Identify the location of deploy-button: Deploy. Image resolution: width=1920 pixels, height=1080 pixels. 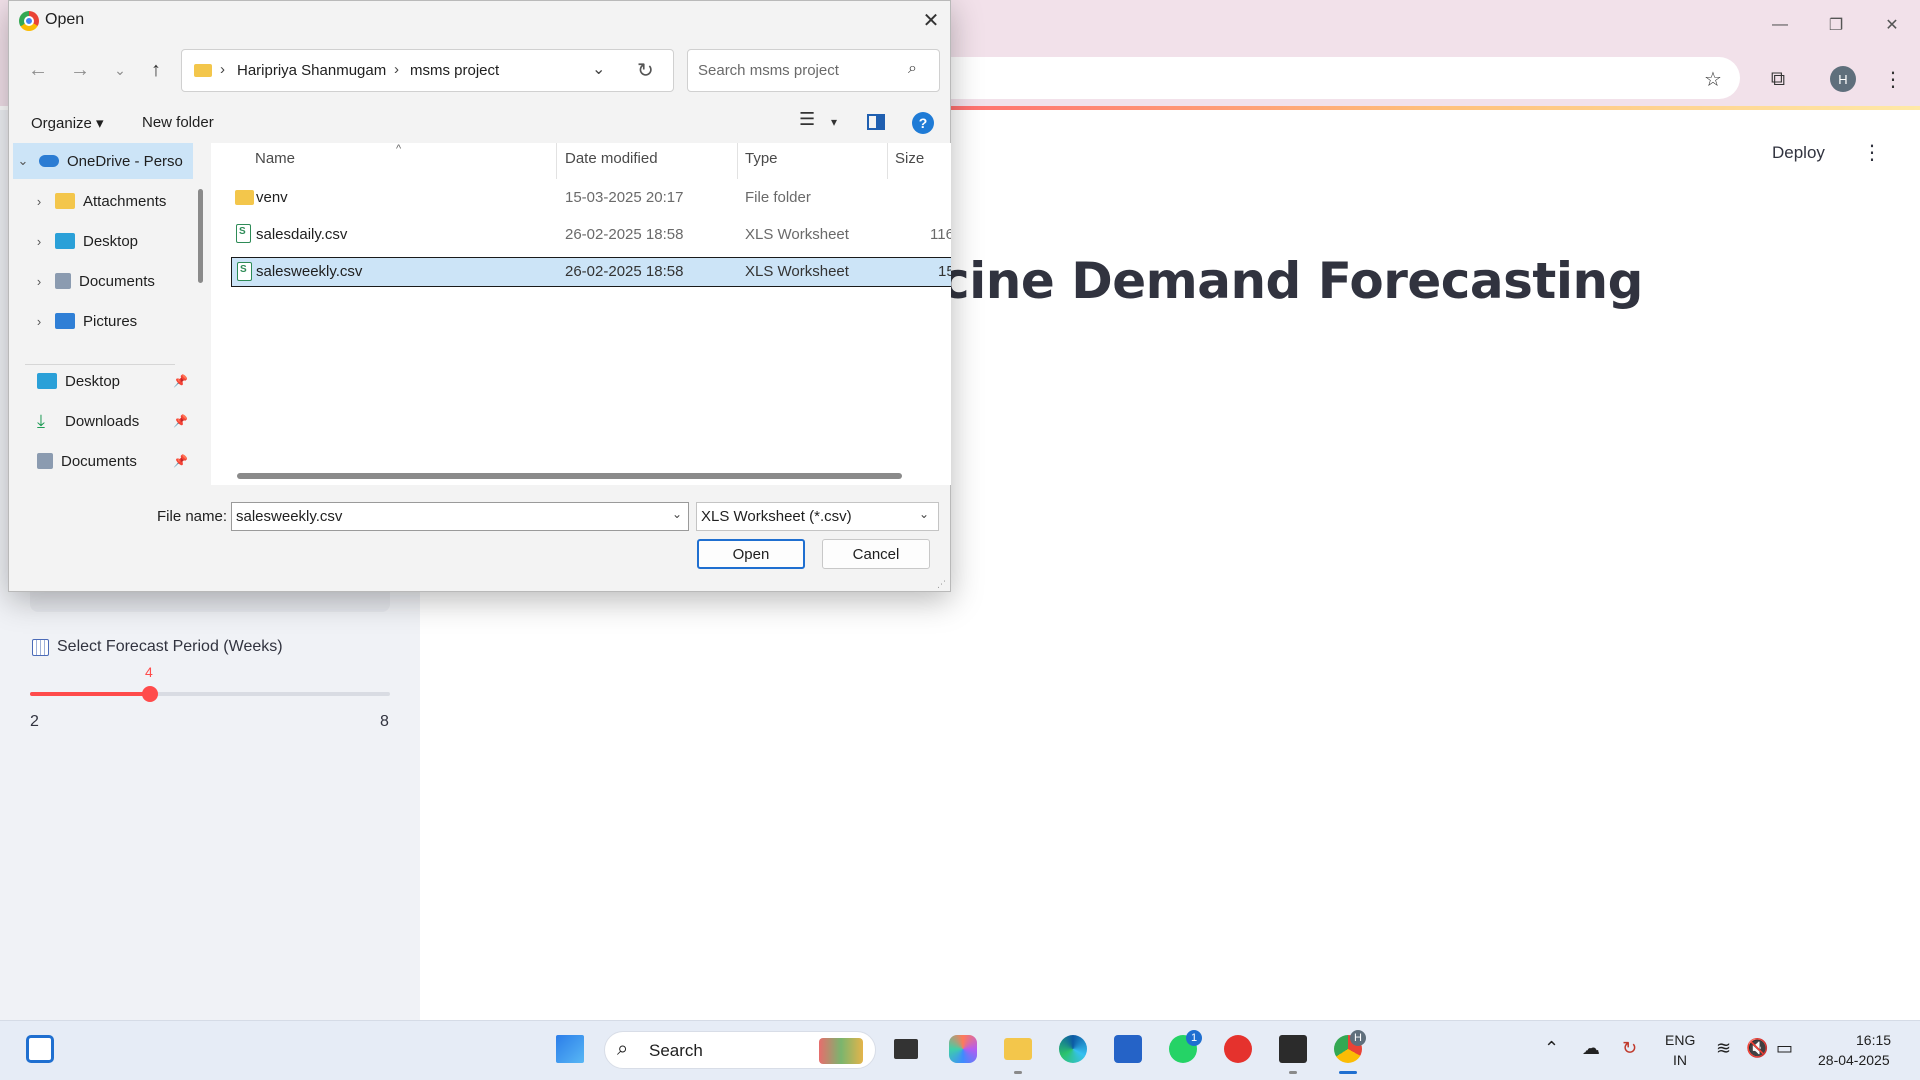
(1798, 153).